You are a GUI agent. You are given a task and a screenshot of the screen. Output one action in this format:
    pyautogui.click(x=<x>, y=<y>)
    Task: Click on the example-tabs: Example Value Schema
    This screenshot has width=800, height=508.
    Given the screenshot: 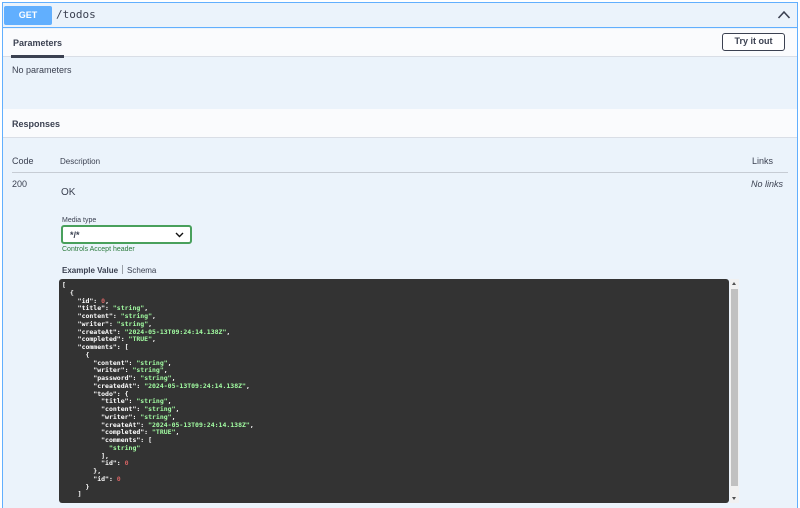 What is the action you would take?
    pyautogui.click(x=109, y=270)
    